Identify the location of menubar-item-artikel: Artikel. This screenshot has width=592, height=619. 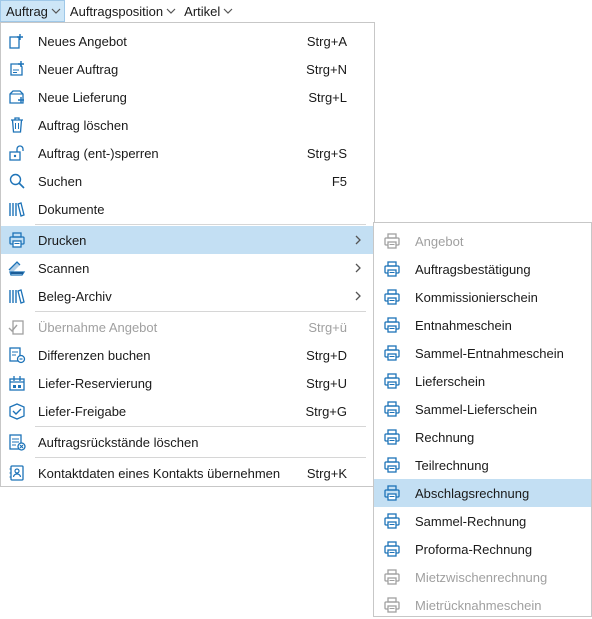
(207, 11).